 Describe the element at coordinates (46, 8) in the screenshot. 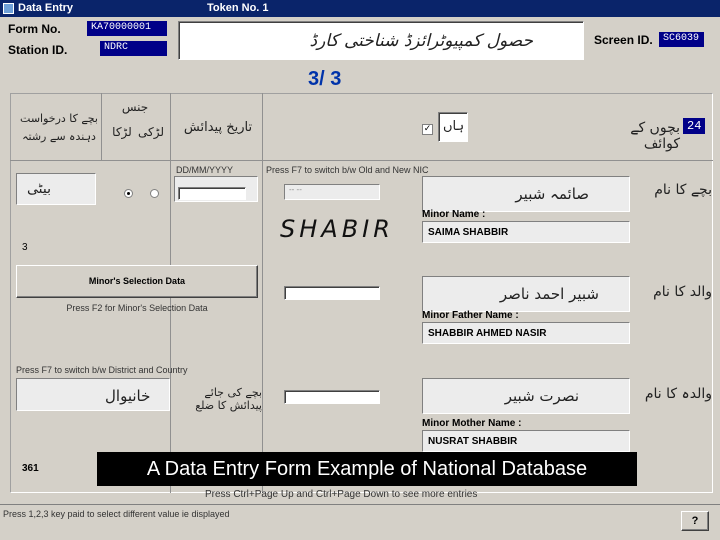

I see `window-title: Data Entry` at that location.